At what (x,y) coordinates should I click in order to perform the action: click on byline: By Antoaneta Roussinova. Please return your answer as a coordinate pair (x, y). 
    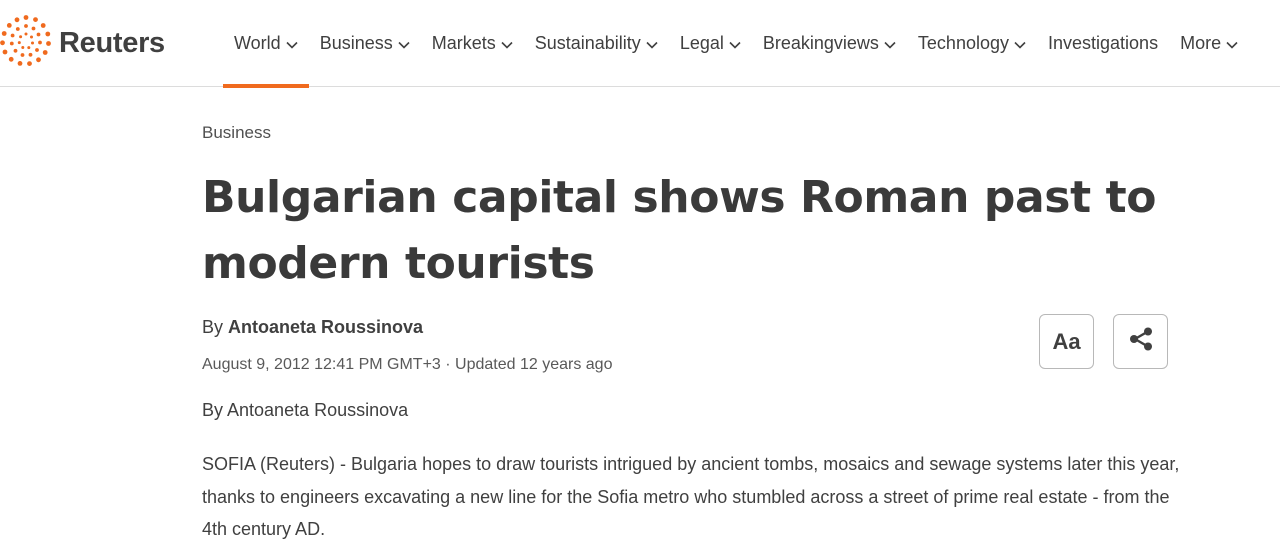
    Looking at the image, I should click on (692, 327).